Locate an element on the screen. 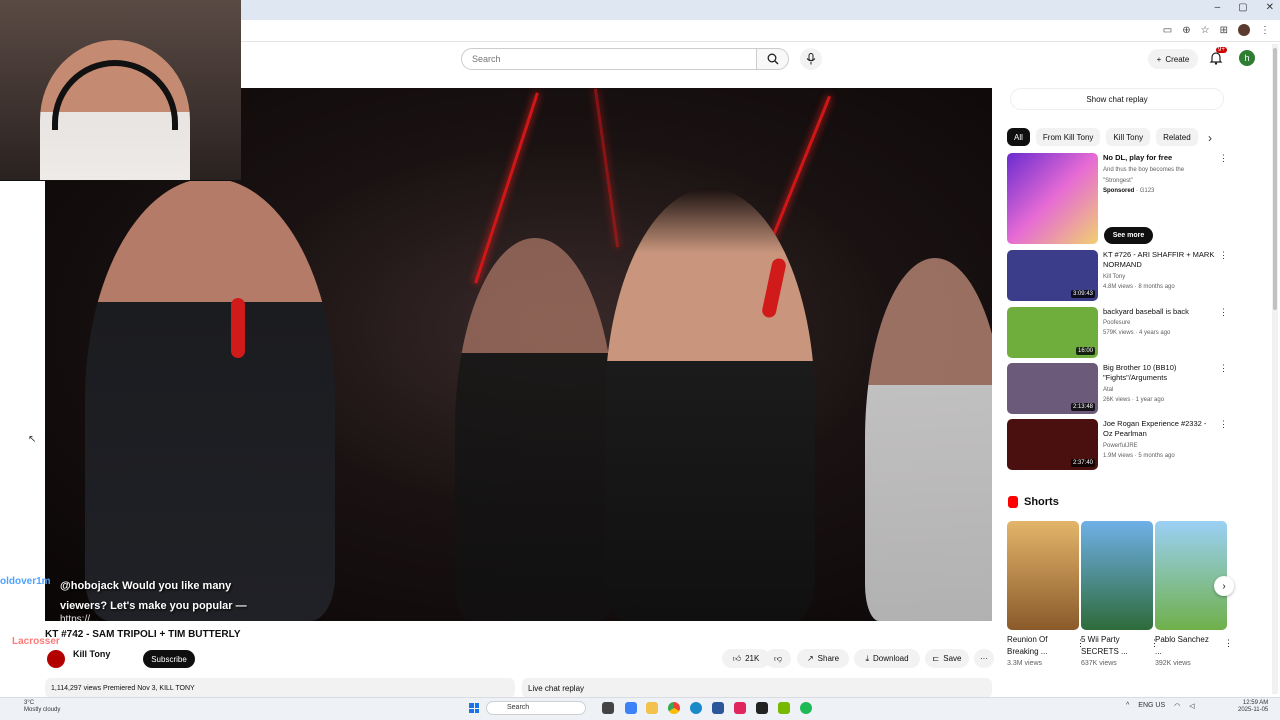 Image resolution: width=1280 pixels, height=720 pixels. edge-icon is located at coordinates (631, 708).